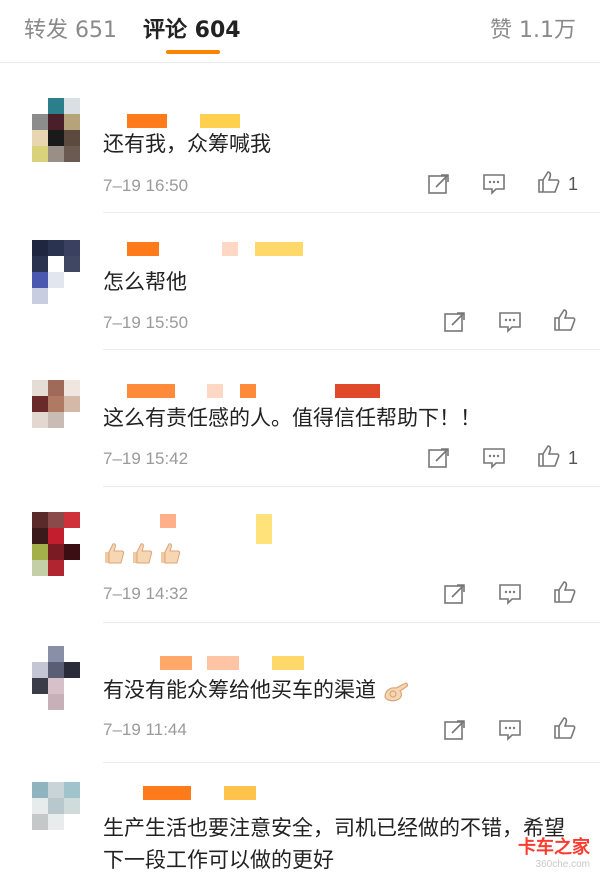 This screenshot has height=876, width=600. I want to click on watermark-logo: 卡车之家 360che.com, so click(554, 851).